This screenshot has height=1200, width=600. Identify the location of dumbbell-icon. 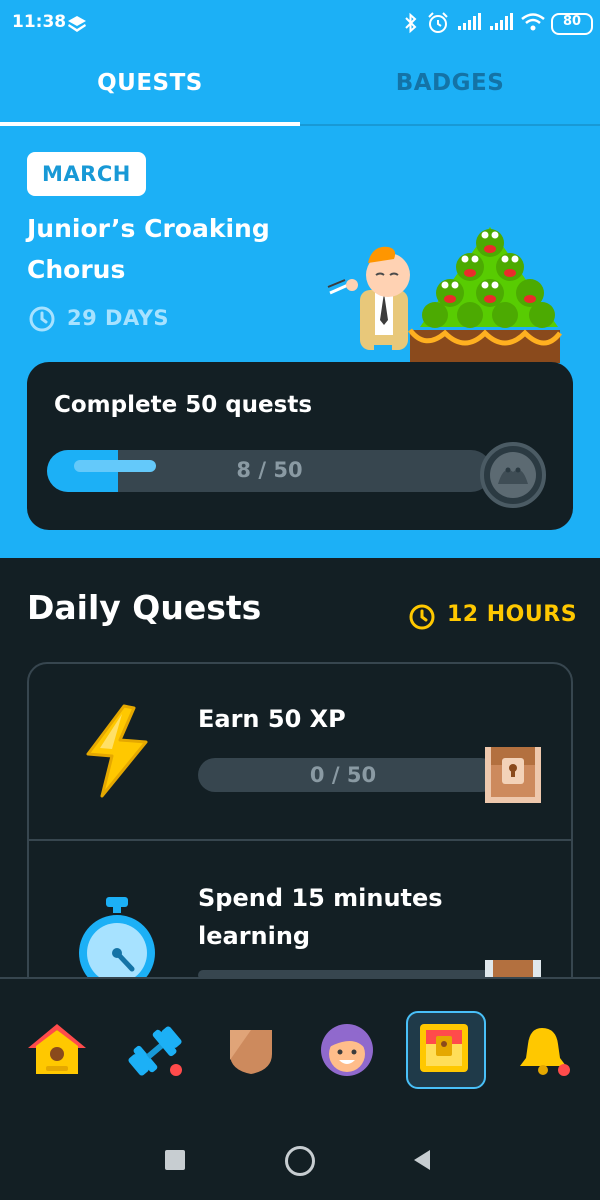
(155, 1051).